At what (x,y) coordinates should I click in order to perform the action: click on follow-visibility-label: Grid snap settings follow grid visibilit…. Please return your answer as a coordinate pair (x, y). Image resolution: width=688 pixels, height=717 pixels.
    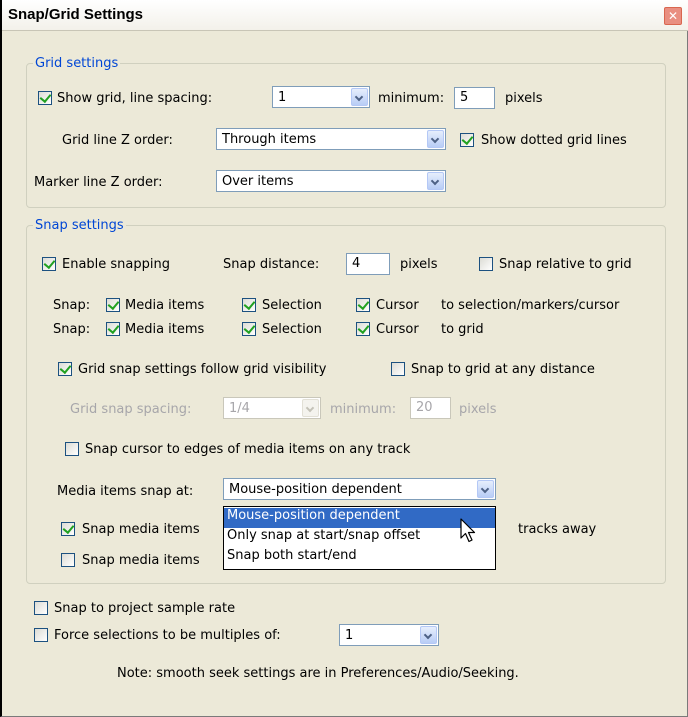
    Looking at the image, I should click on (202, 369).